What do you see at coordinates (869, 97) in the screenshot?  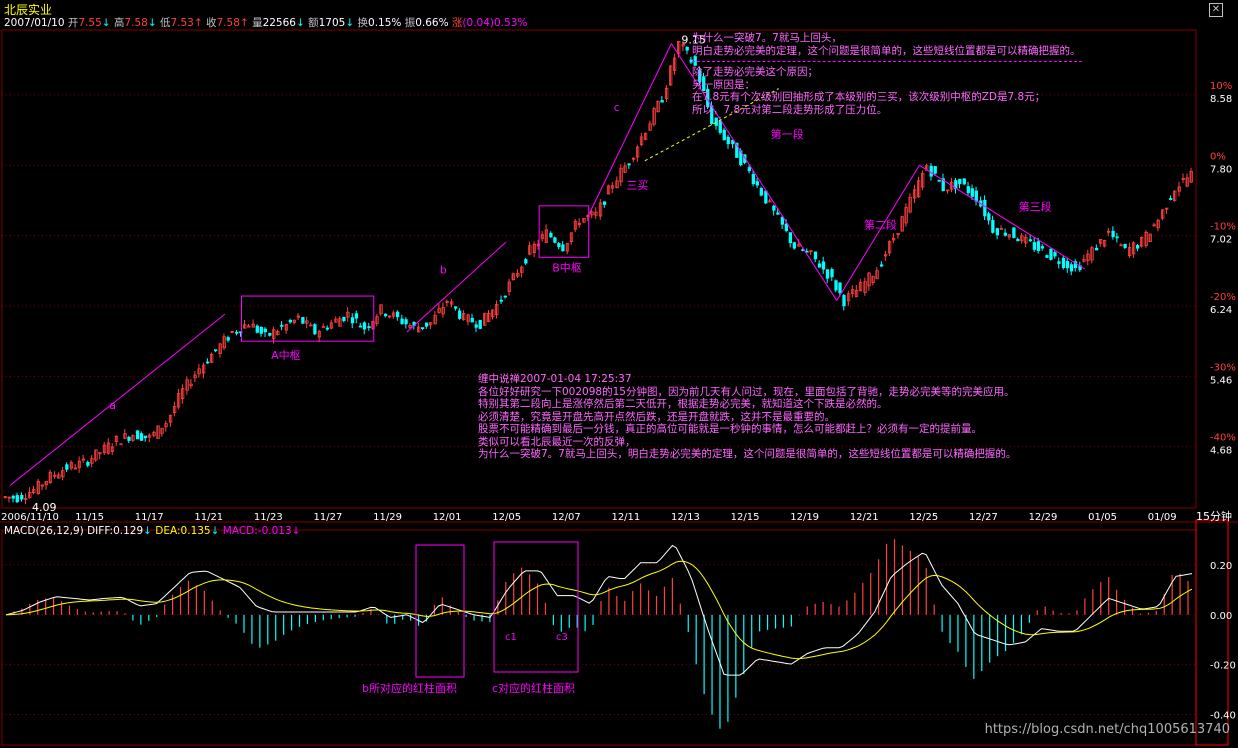 I see `top-note-line: 在7.8元有个次级别回抽形成了本级别的三买，该次级别中枢的ZD是7.8元；` at bounding box center [869, 97].